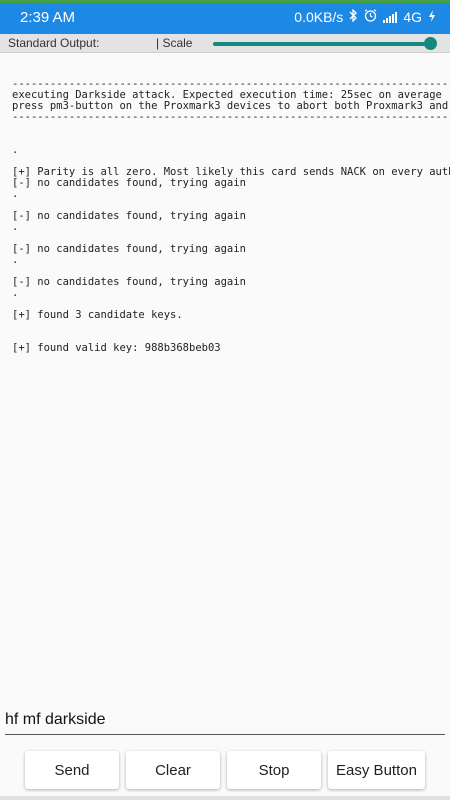 The height and width of the screenshot is (800, 450). What do you see at coordinates (225, 721) in the screenshot?
I see `command-input` at bounding box center [225, 721].